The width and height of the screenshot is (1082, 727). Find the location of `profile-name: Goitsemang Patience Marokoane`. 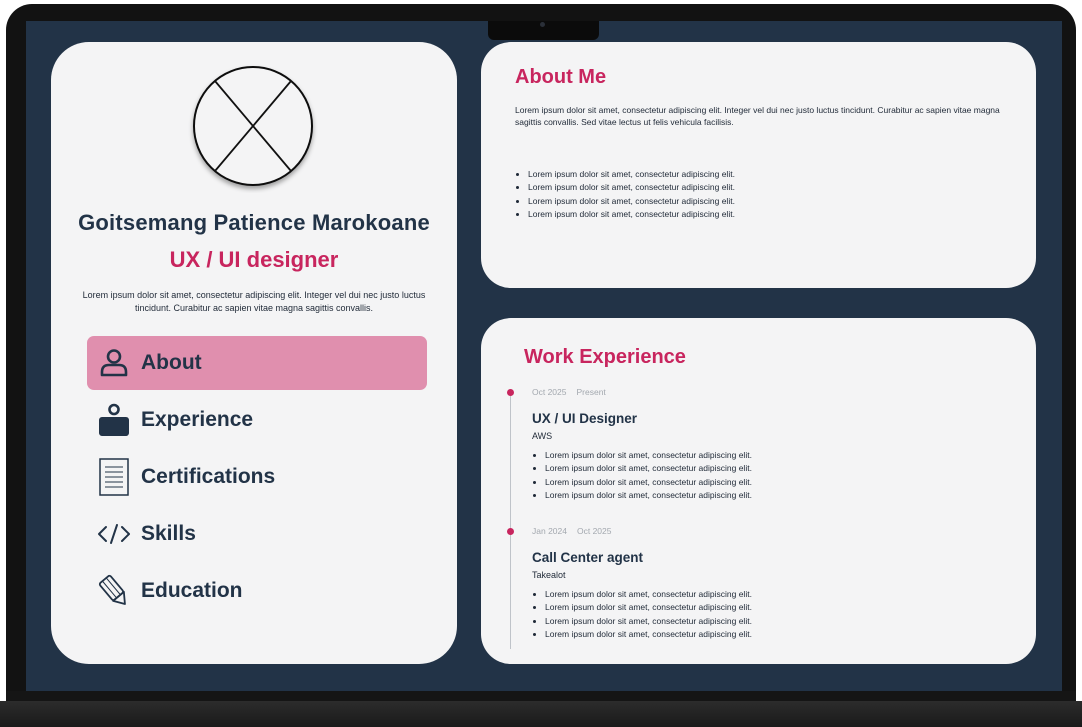

profile-name: Goitsemang Patience Marokoane is located at coordinates (254, 222).